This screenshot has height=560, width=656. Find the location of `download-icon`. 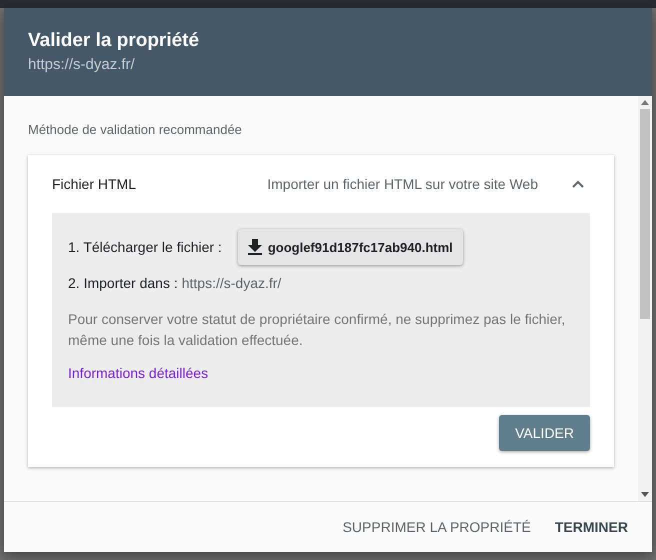

download-icon is located at coordinates (255, 247).